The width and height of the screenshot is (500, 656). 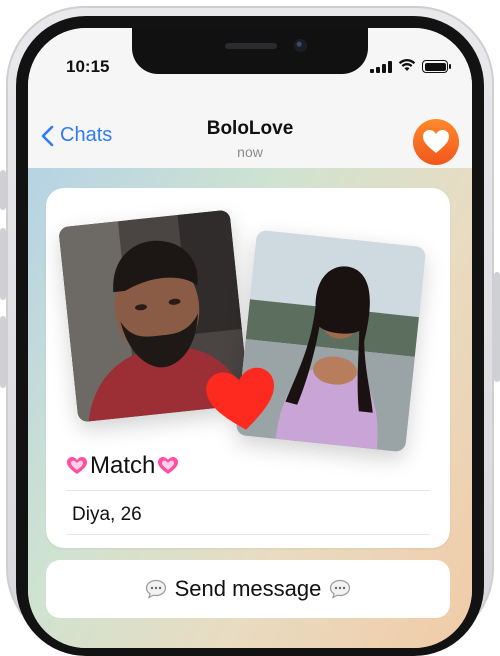 I want to click on chat-avatar, so click(x=436, y=142).